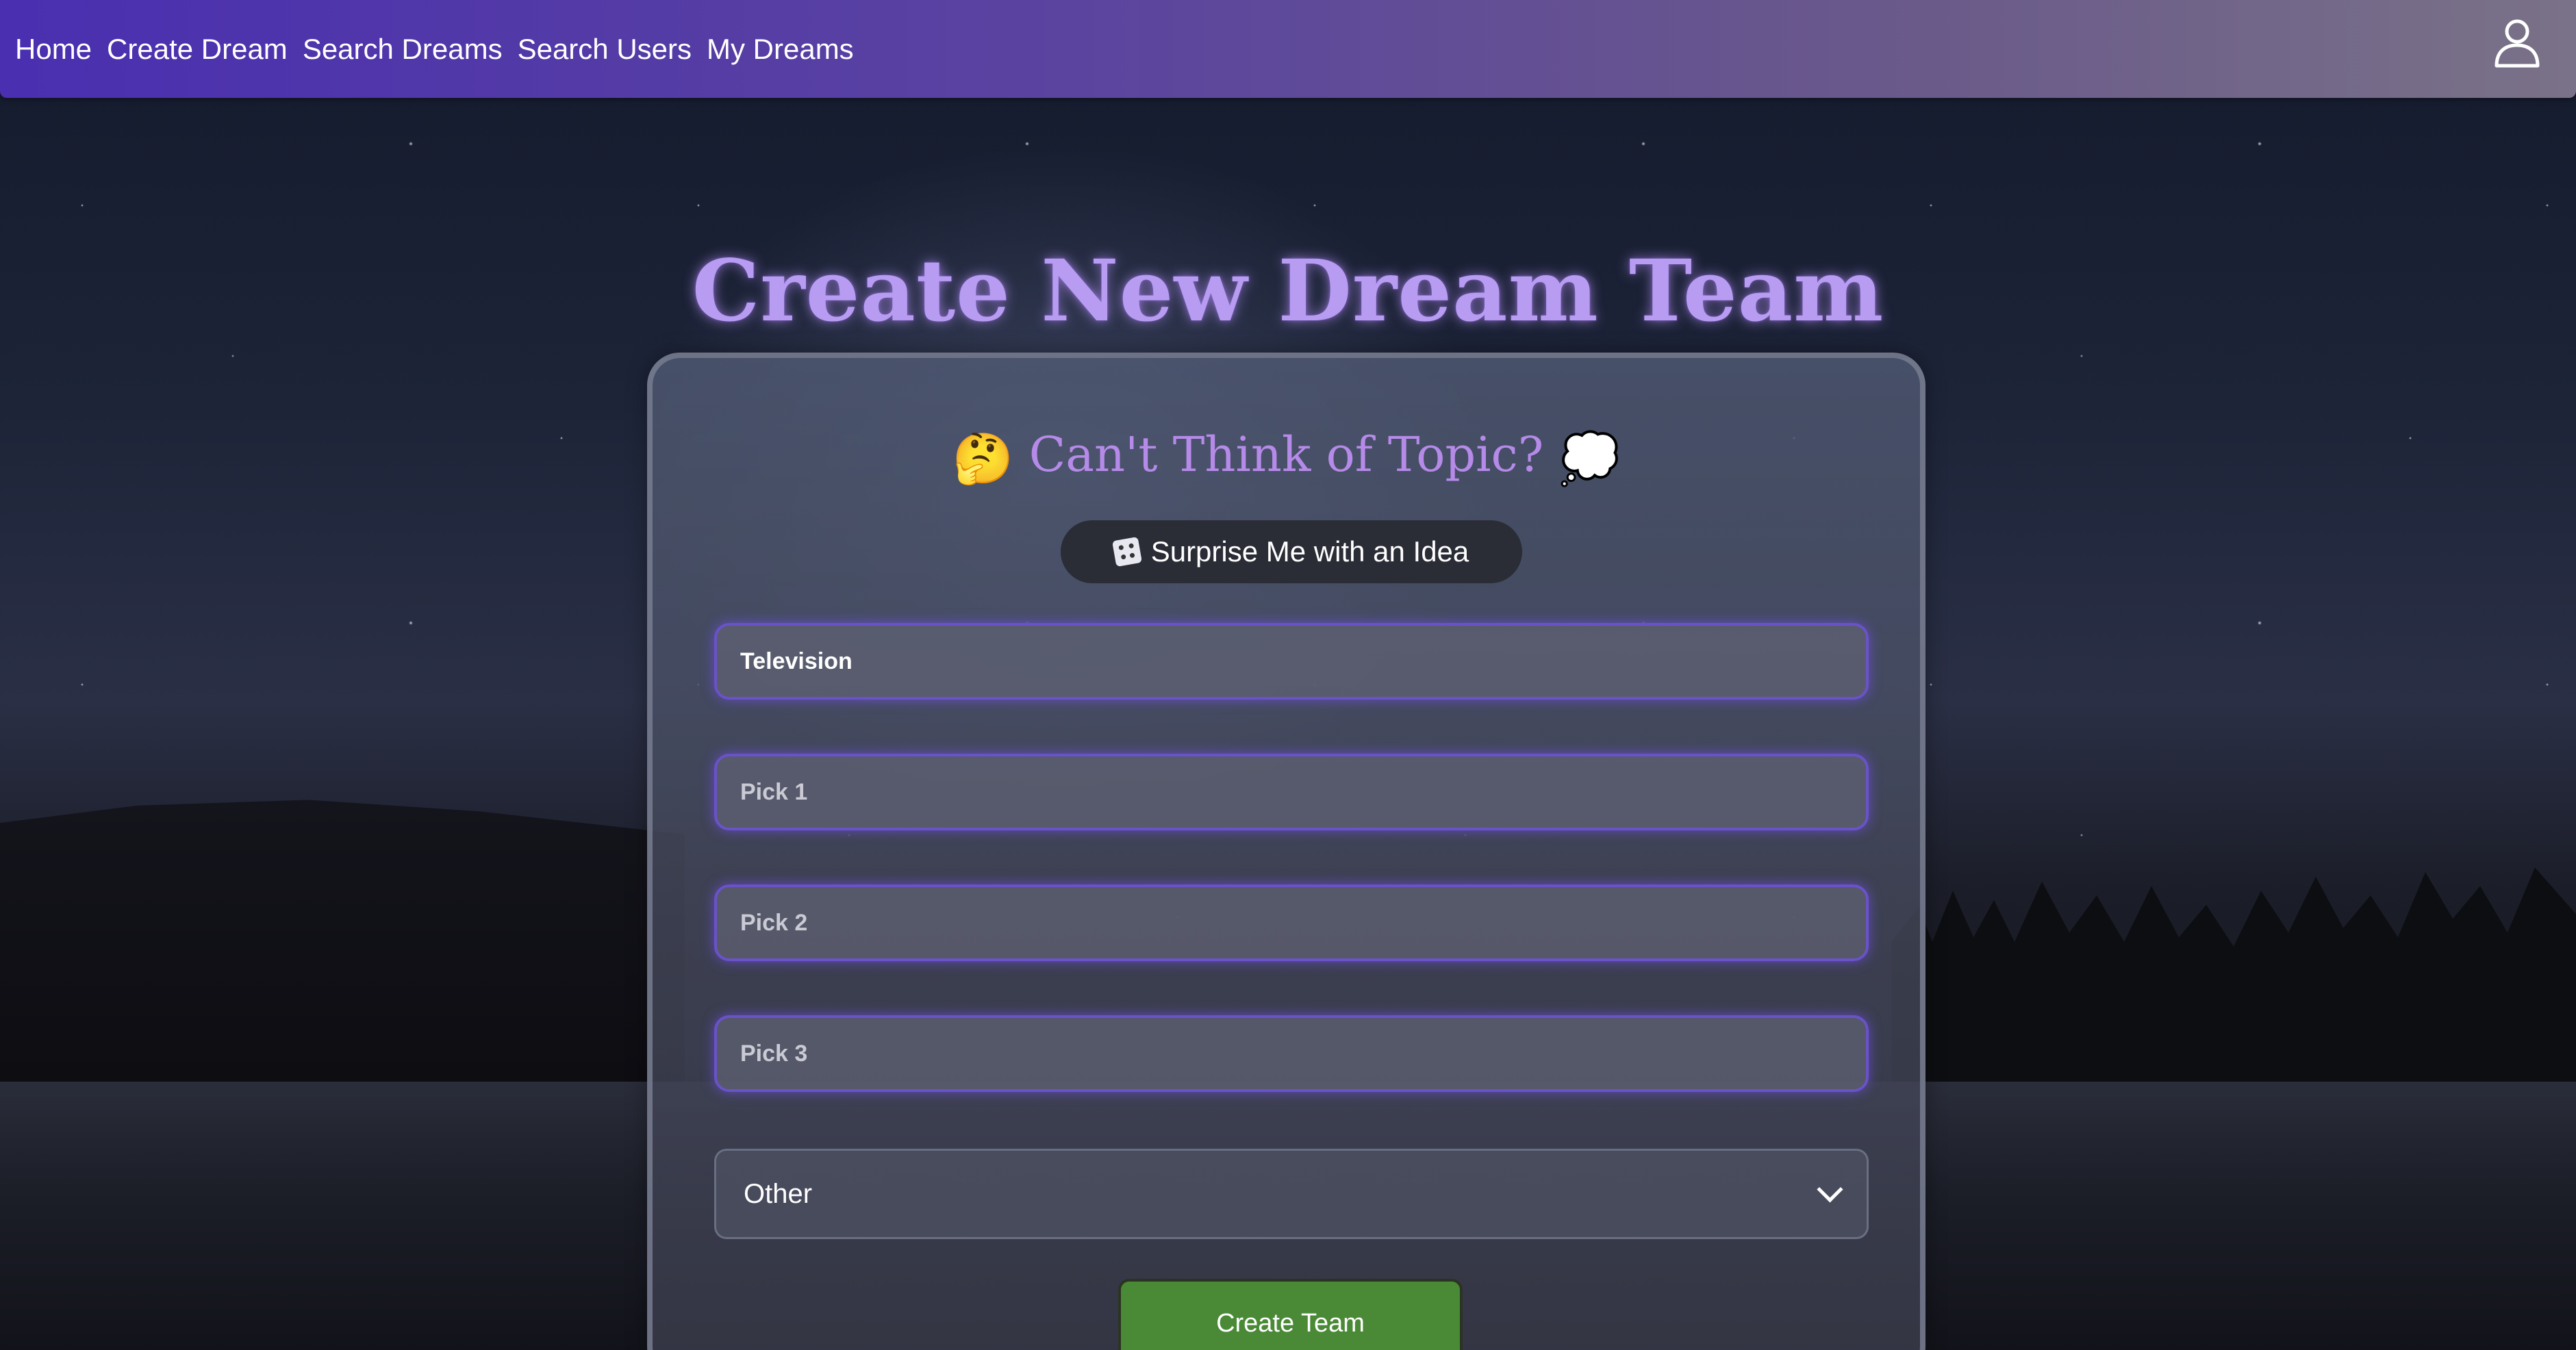  Describe the element at coordinates (781, 49) in the screenshot. I see `nav-my-dreams-link: My Dreams` at that location.